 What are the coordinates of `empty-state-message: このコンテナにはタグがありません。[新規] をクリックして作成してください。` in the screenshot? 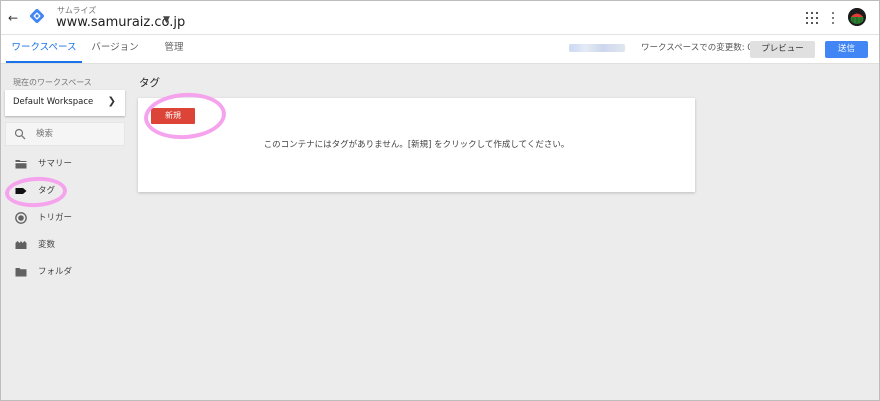 It's located at (416, 145).